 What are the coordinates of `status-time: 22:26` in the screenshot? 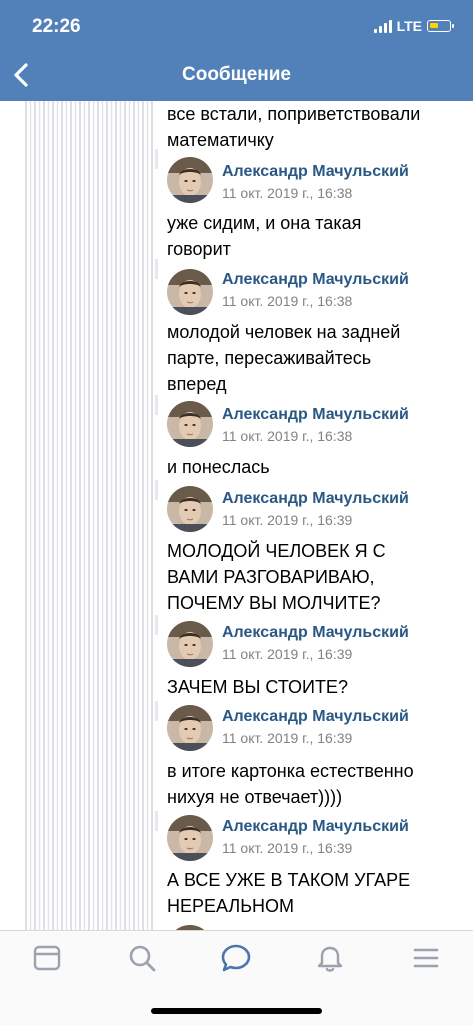 It's located at (56, 26).